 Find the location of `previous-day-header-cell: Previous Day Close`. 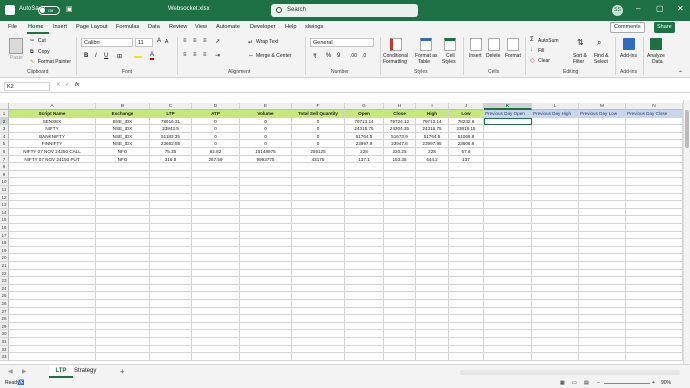

previous-day-header-cell: Previous Day Close is located at coordinates (654, 114).